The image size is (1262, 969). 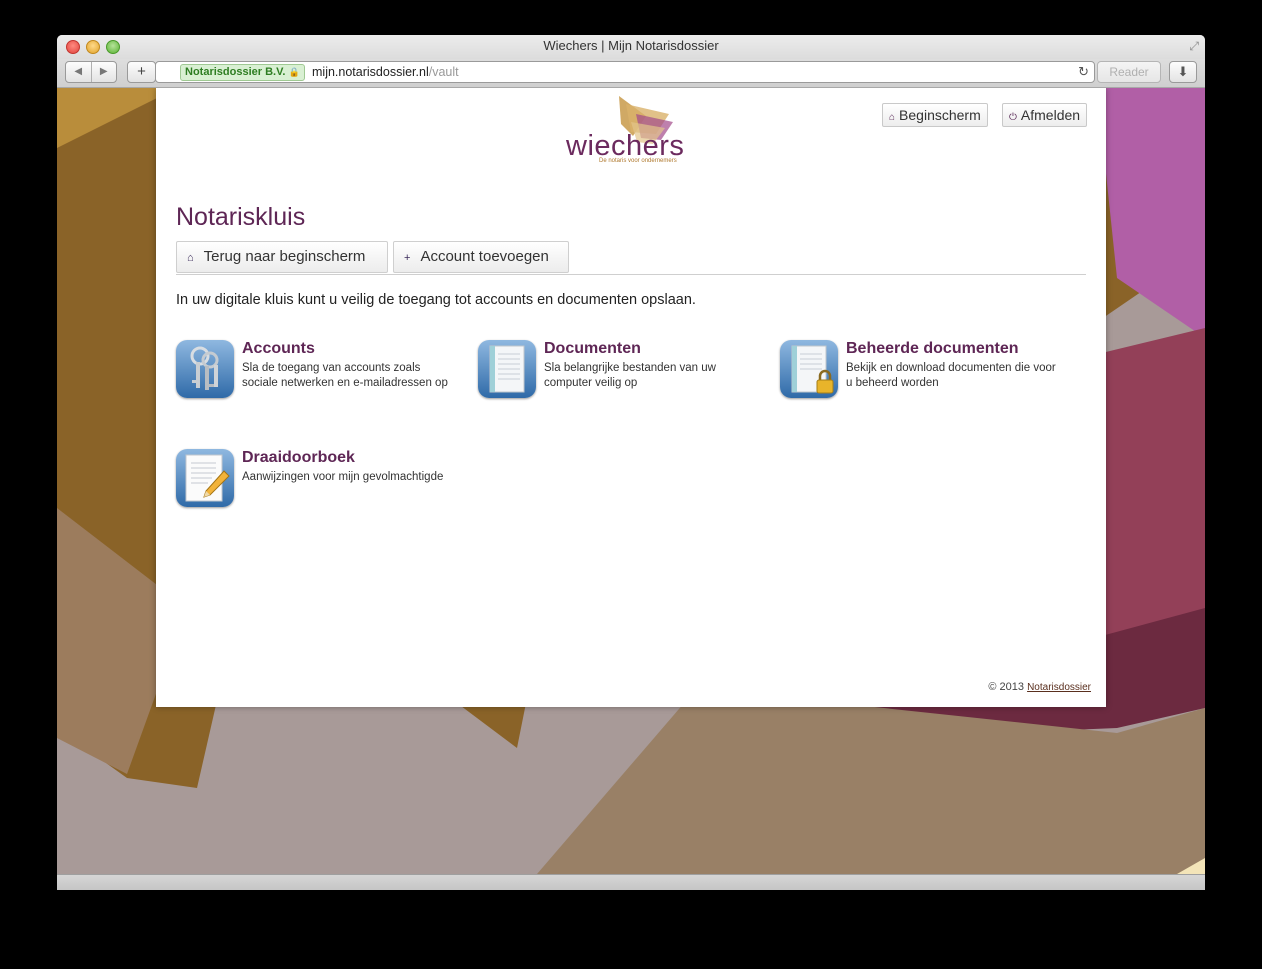 I want to click on tile-title: Draaidoorboek, so click(x=298, y=458).